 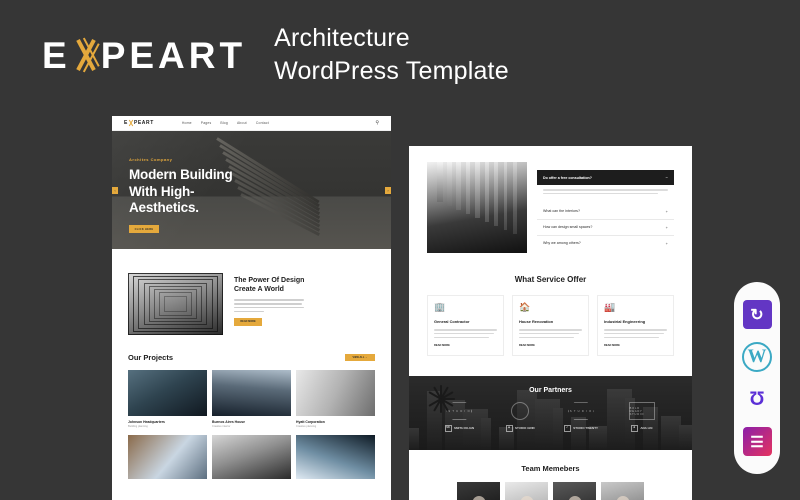 What do you see at coordinates (550, 326) in the screenshot?
I see `service-card: 🏠 House Renovation READ MORE` at bounding box center [550, 326].